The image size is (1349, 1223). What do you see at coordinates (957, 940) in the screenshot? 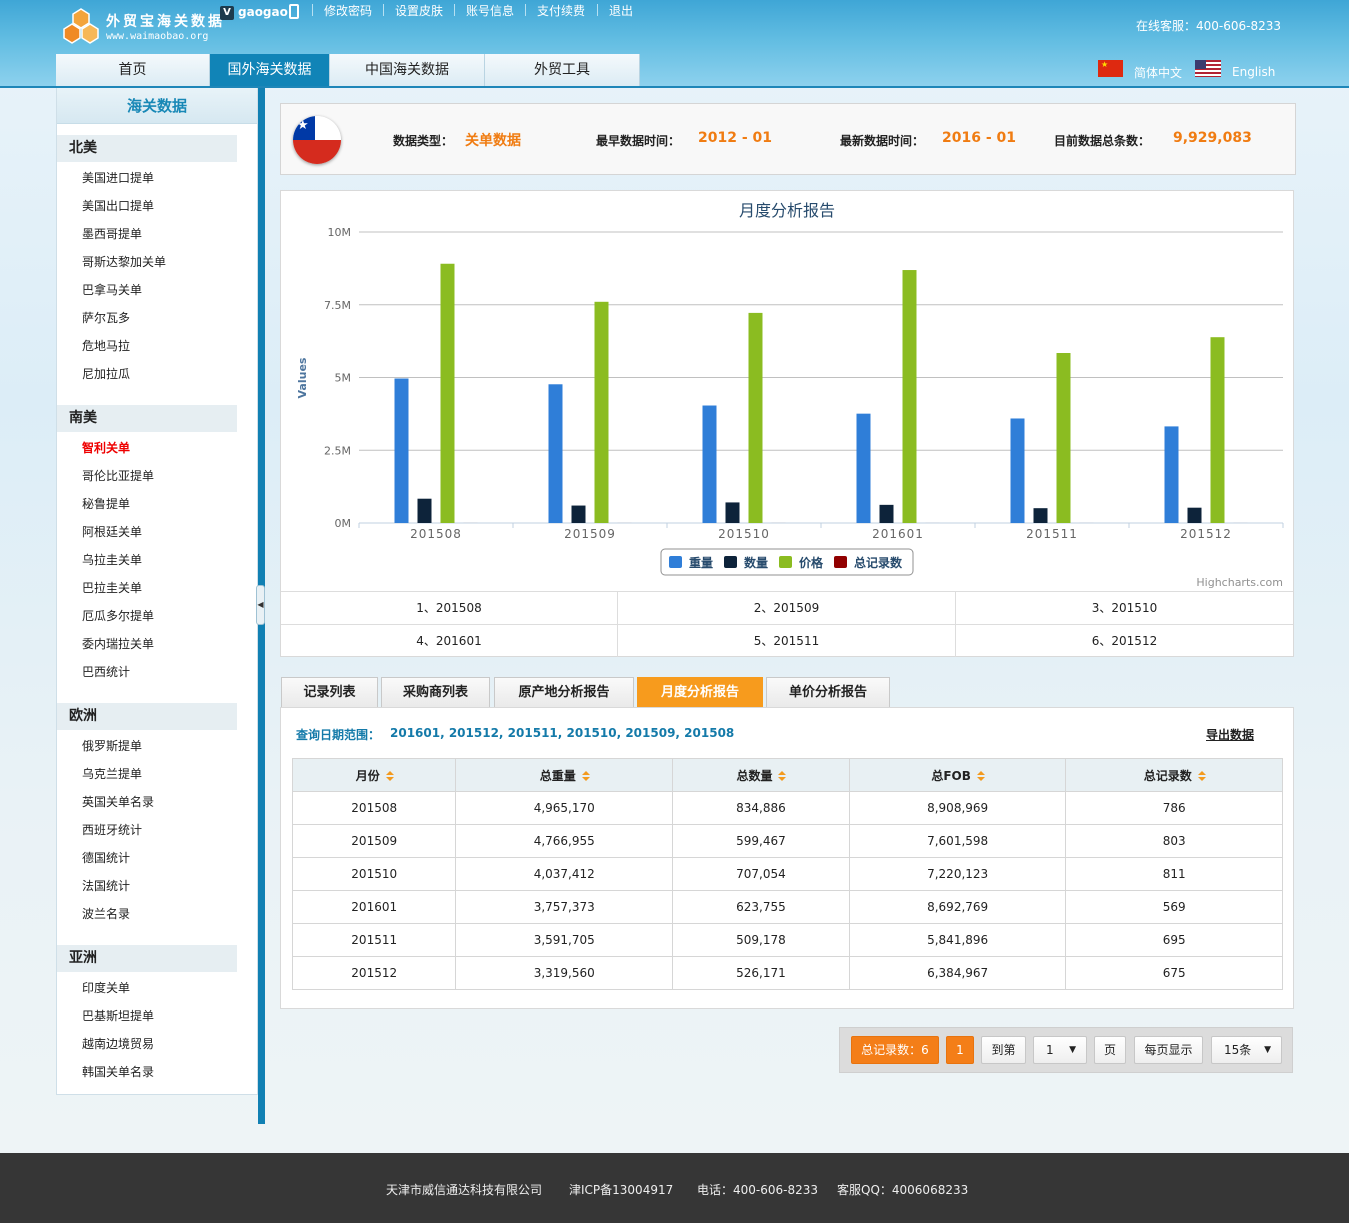
I see `cell-fob: 5,841,896` at bounding box center [957, 940].